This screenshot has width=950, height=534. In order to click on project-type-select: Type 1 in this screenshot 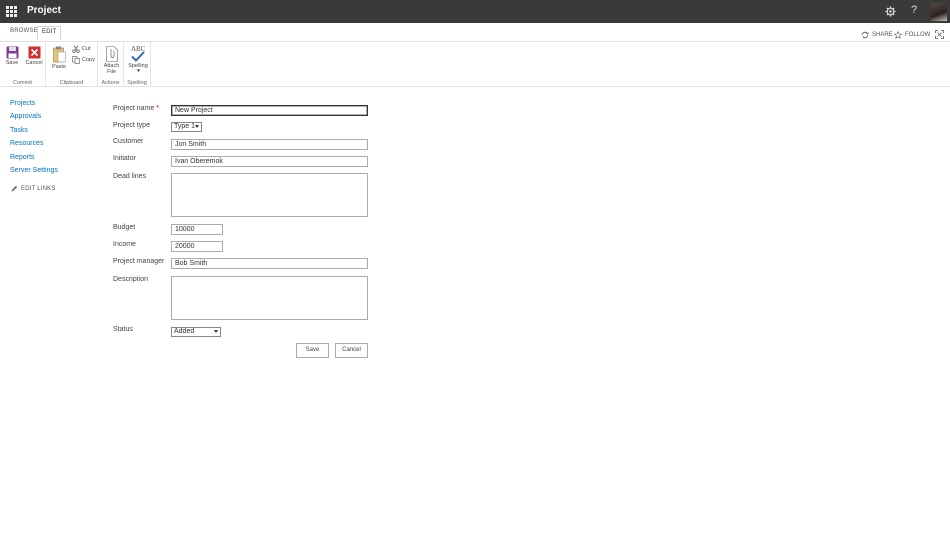, I will do `click(186, 127)`.